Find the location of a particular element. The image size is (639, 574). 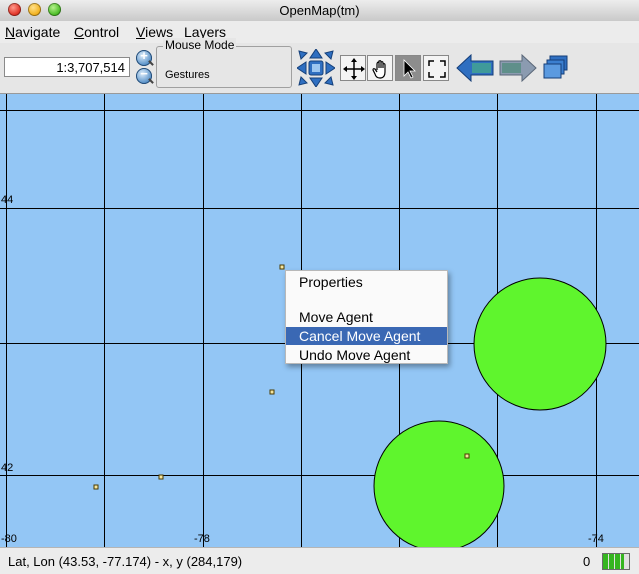

back-projection-button is located at coordinates (475, 68).